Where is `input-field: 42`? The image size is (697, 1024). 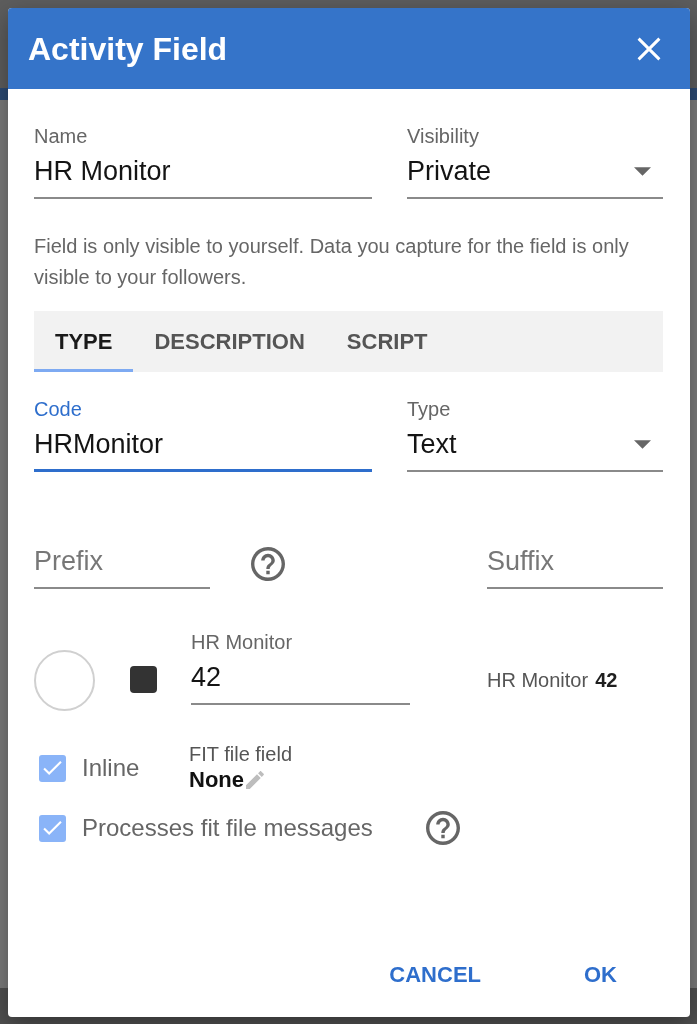
input-field: 42 is located at coordinates (300, 683).